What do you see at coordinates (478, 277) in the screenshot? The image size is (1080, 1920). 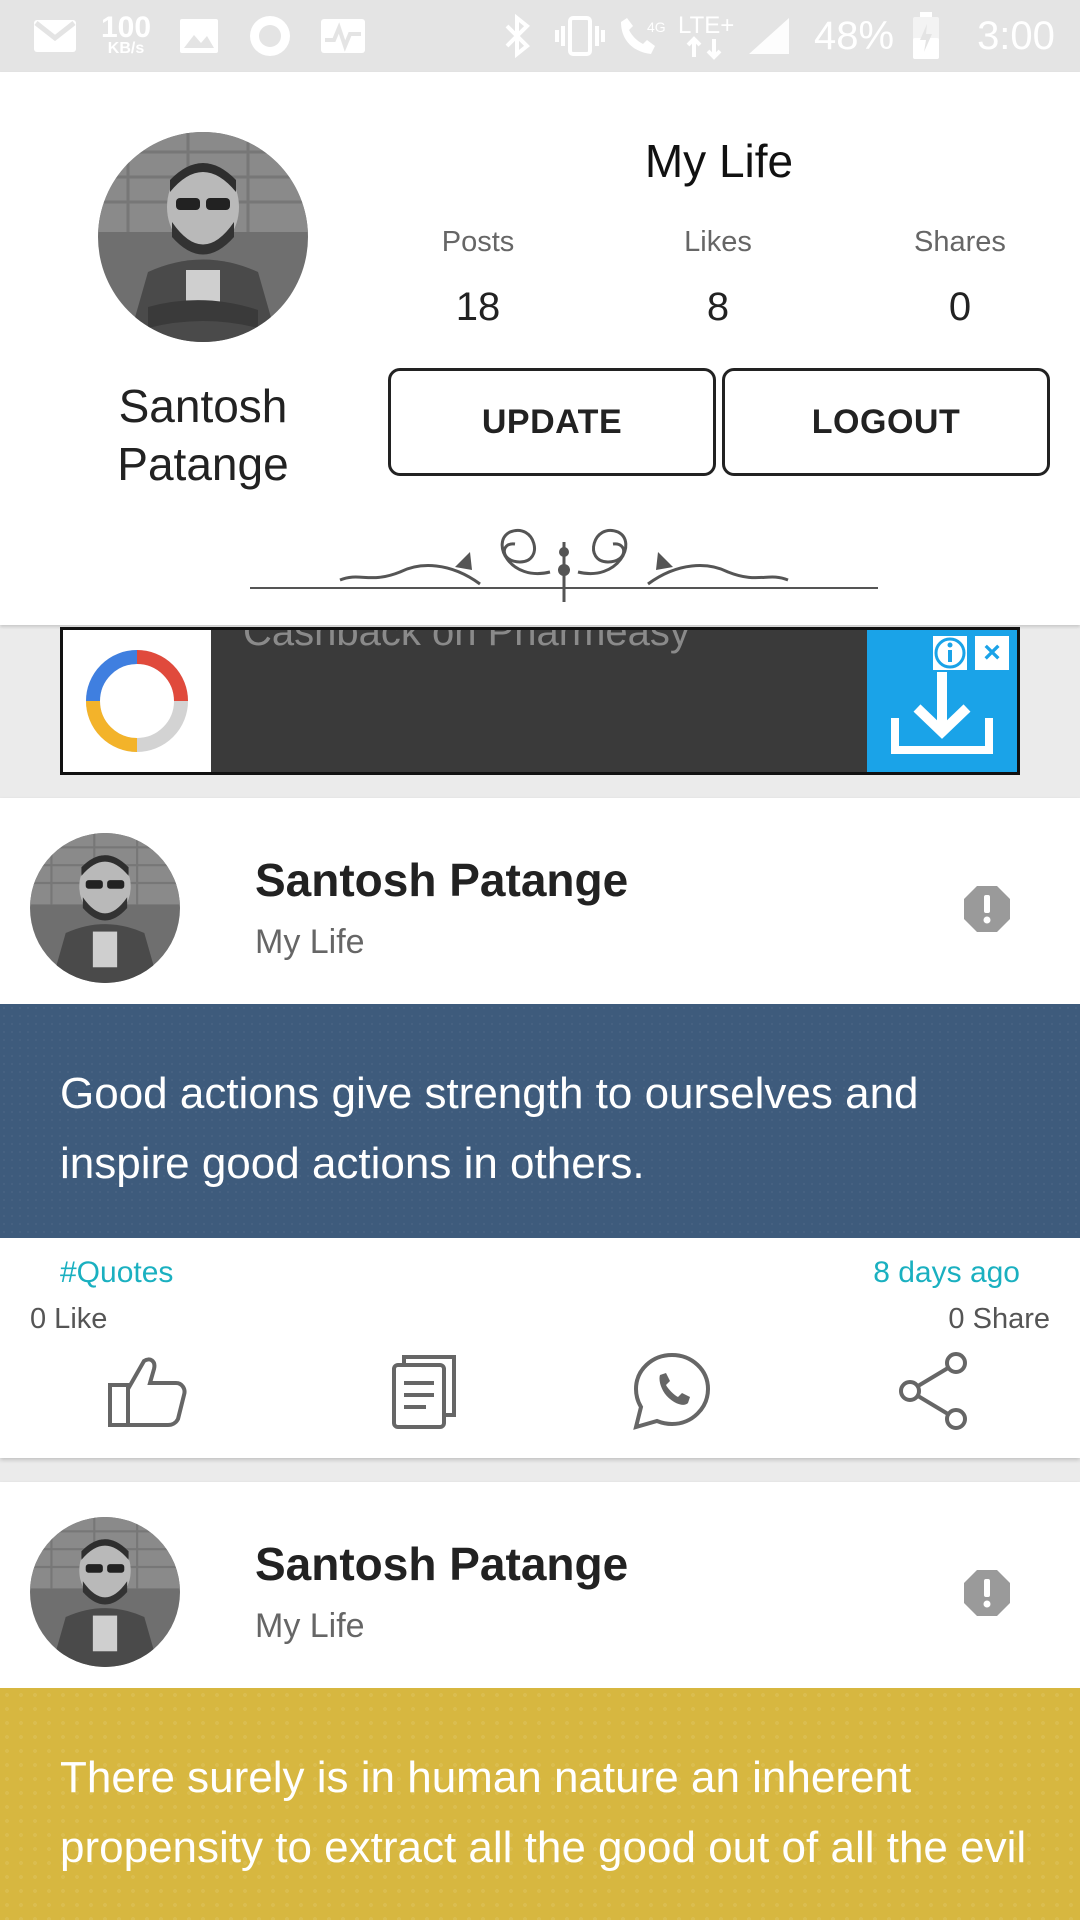 I see `stat-posts: Posts 18` at bounding box center [478, 277].